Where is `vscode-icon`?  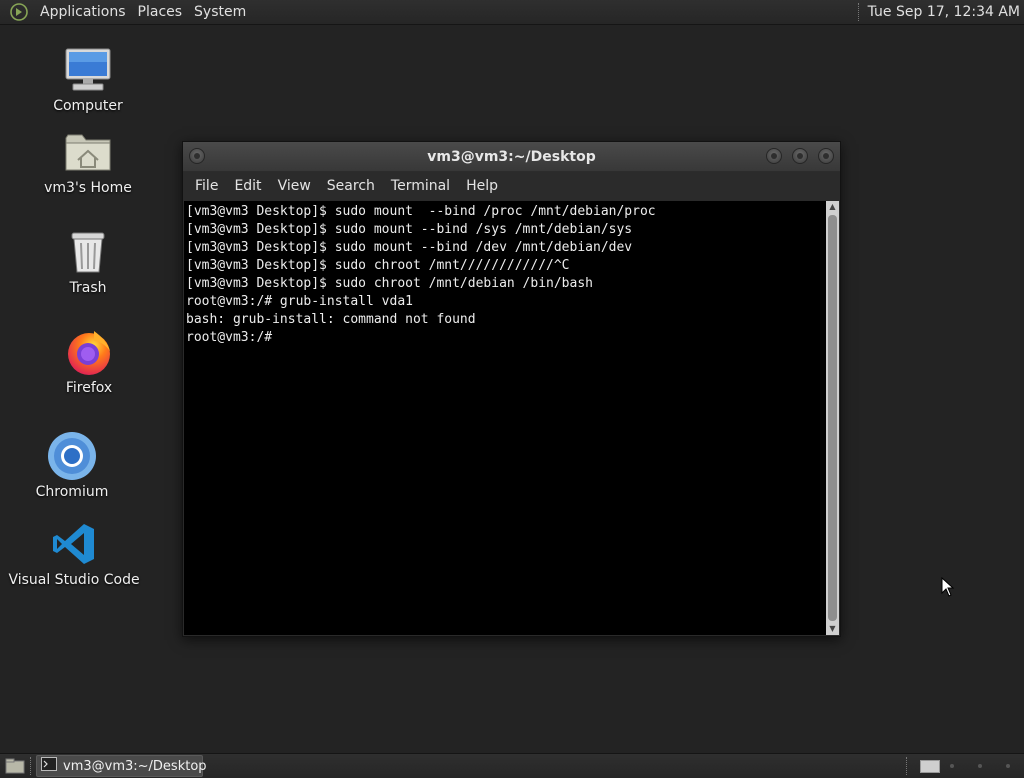
vscode-icon is located at coordinates (74, 544).